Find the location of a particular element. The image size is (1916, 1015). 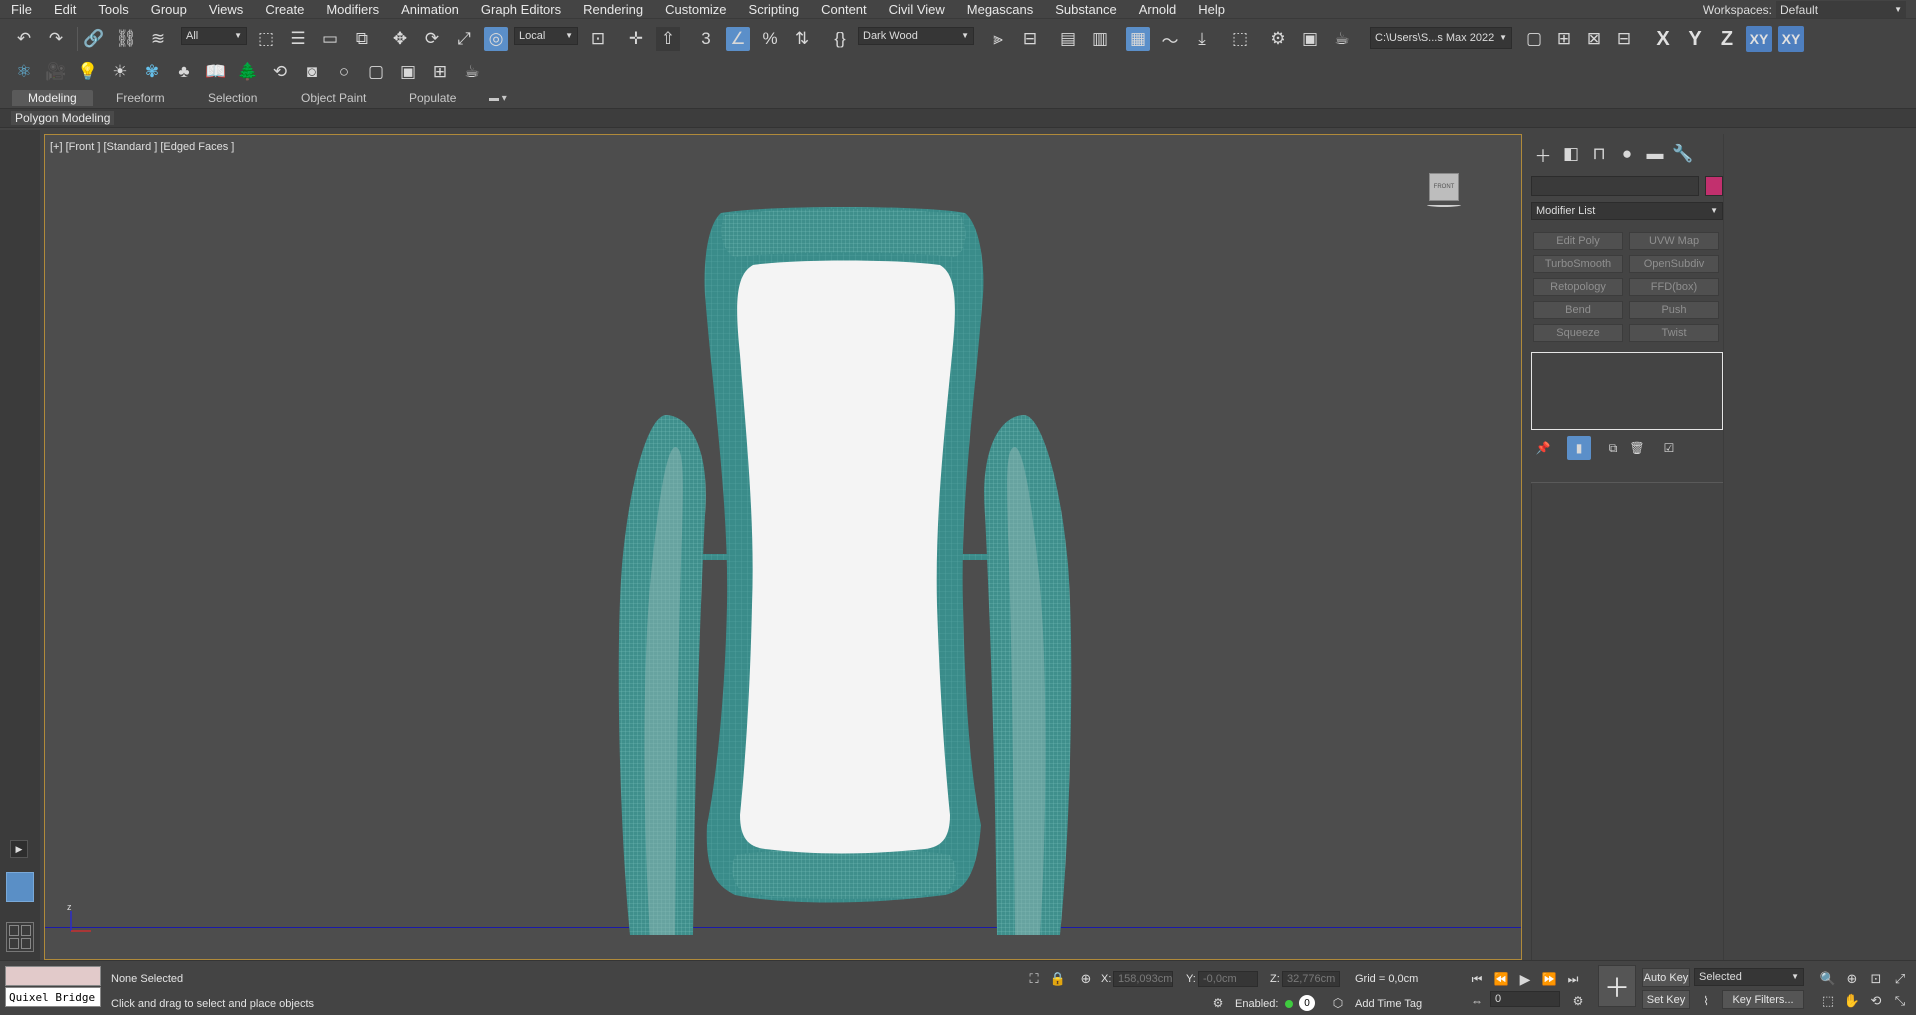

key-mode-toggle-icon: ⇔ is located at coordinates (1477, 1001).